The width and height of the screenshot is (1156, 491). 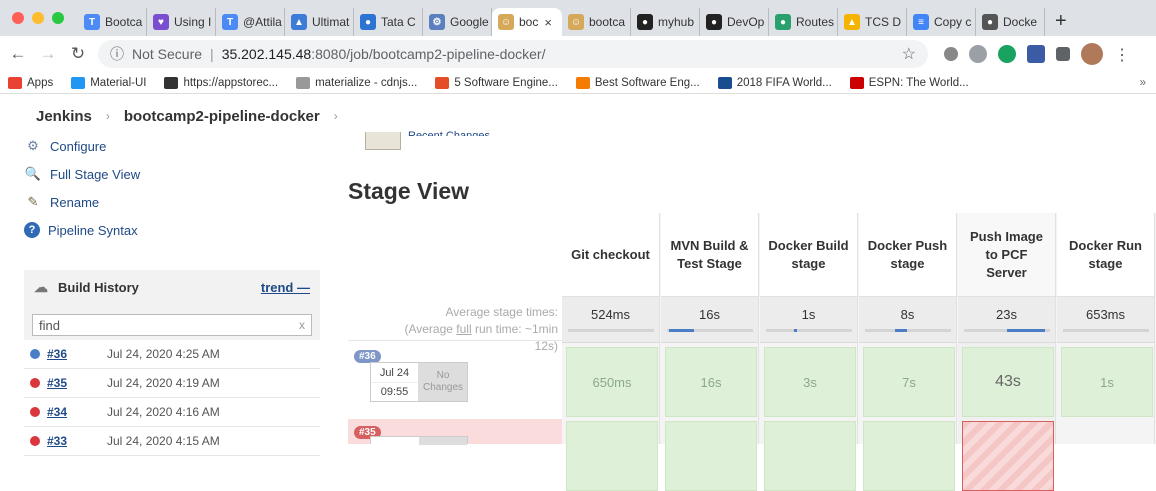 I want to click on tab-favicon-icon: T, so click(x=230, y=22).